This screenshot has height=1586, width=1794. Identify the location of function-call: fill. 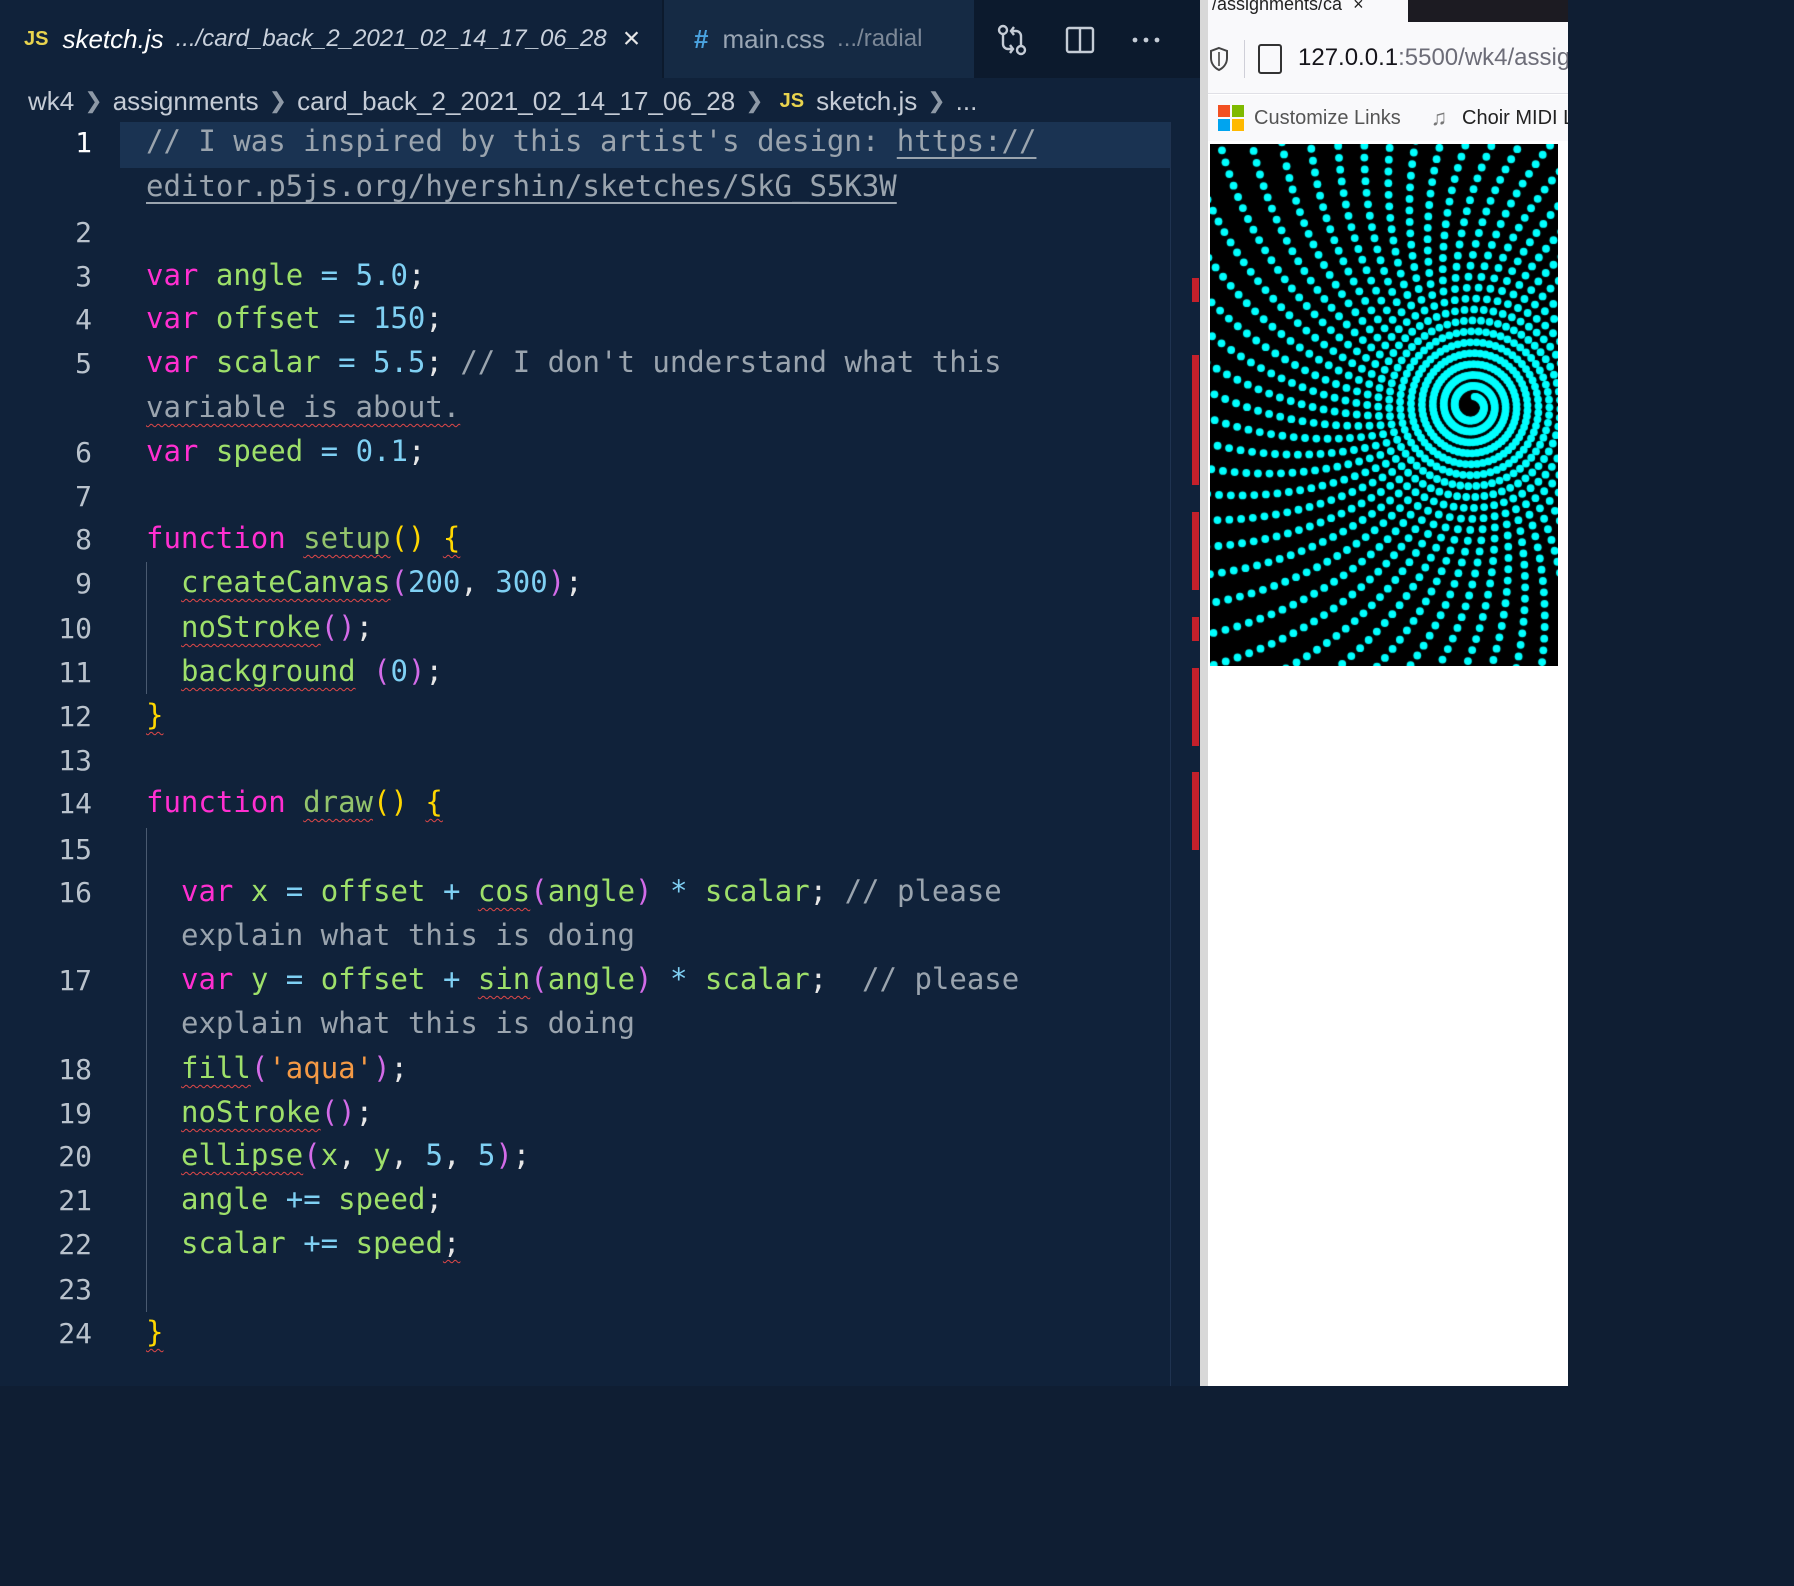
(216, 1068).